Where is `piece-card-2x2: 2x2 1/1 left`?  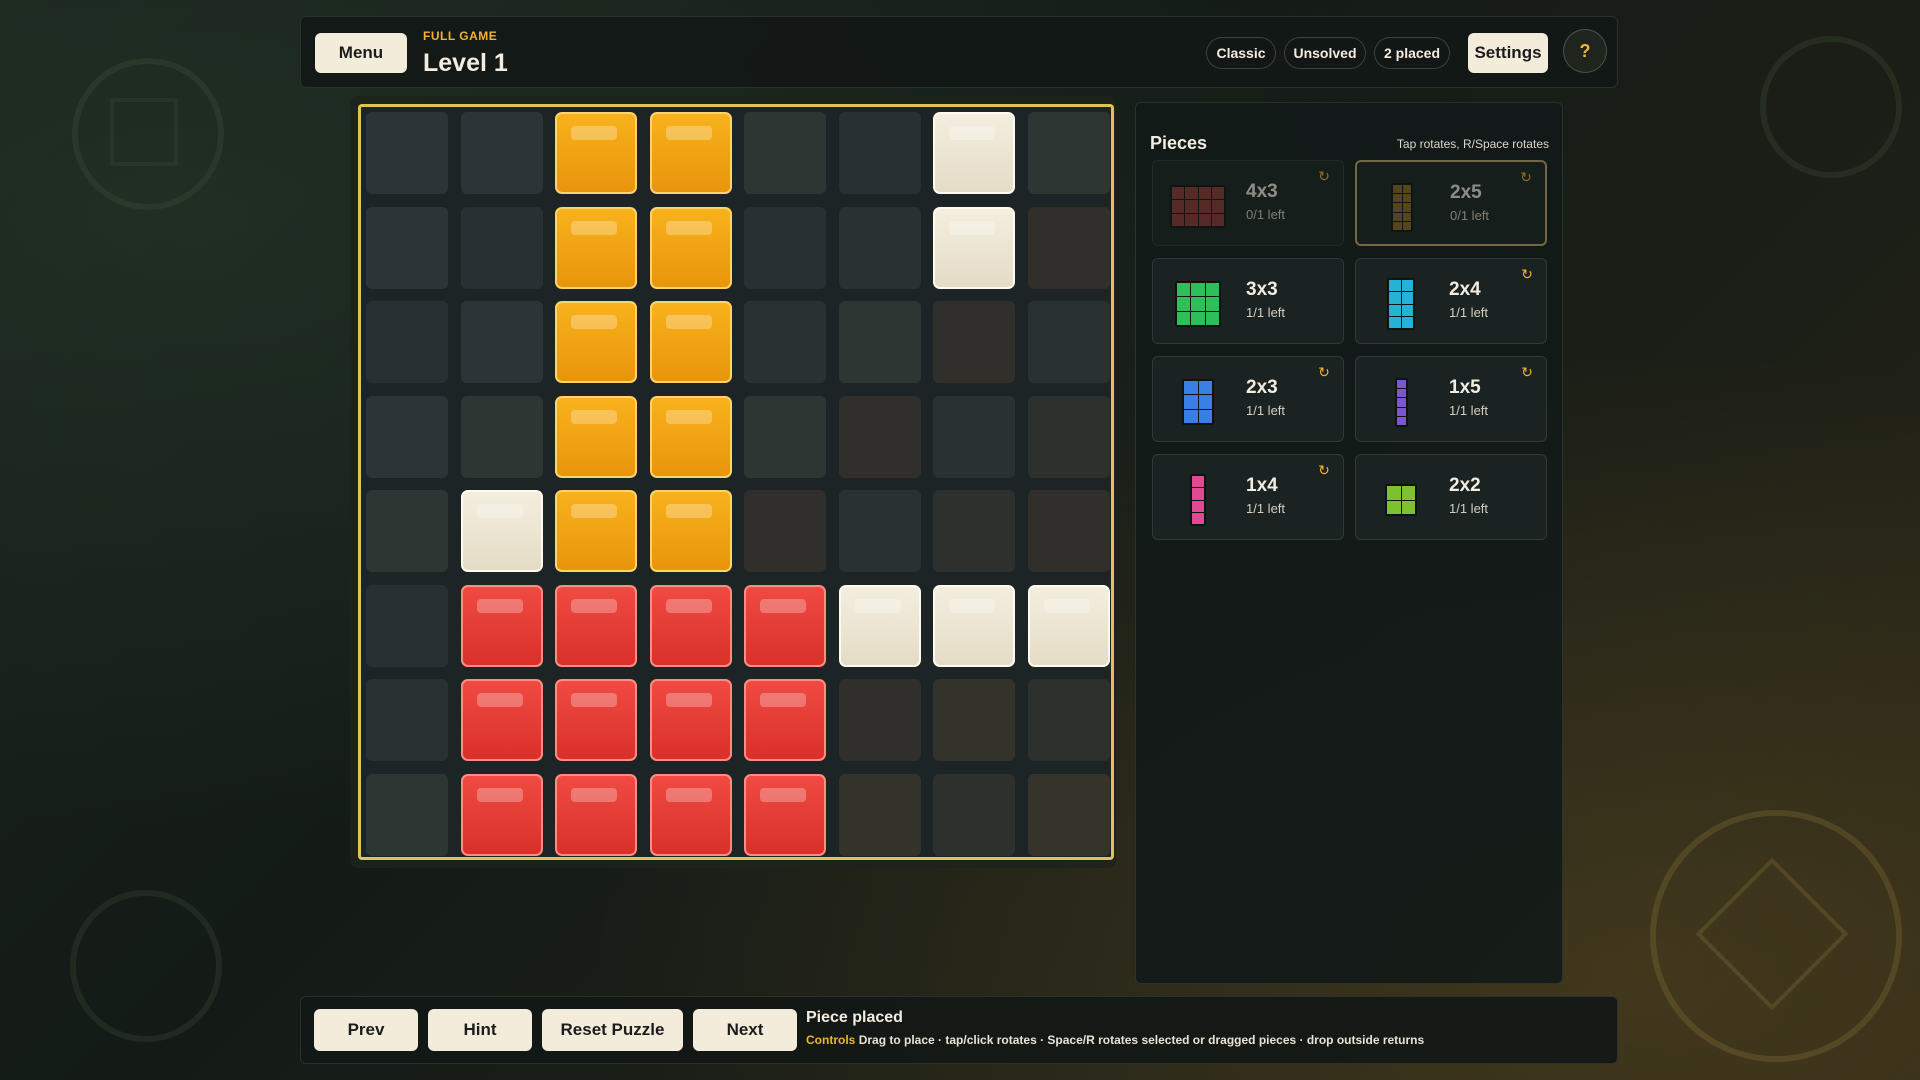
piece-card-2x2: 2x2 1/1 left is located at coordinates (1451, 497).